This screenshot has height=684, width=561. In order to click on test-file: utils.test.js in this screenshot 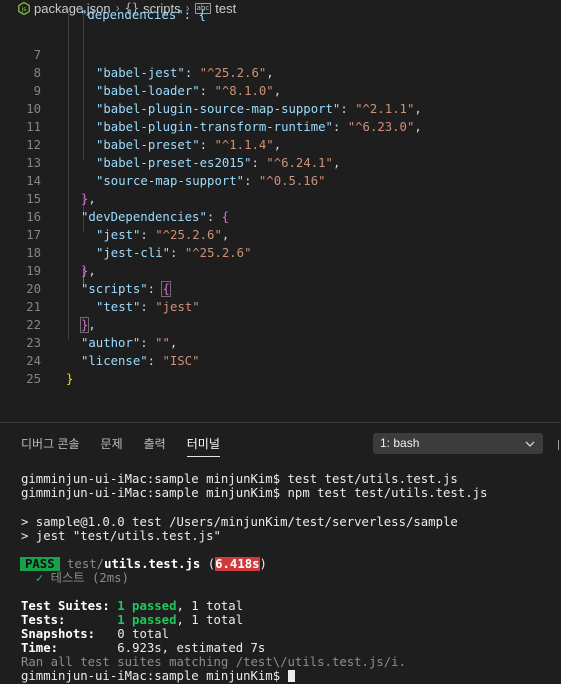, I will do `click(152, 564)`.